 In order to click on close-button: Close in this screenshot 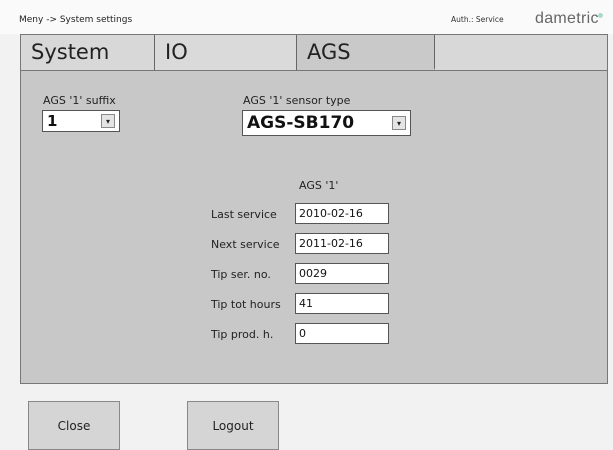, I will do `click(74, 425)`.